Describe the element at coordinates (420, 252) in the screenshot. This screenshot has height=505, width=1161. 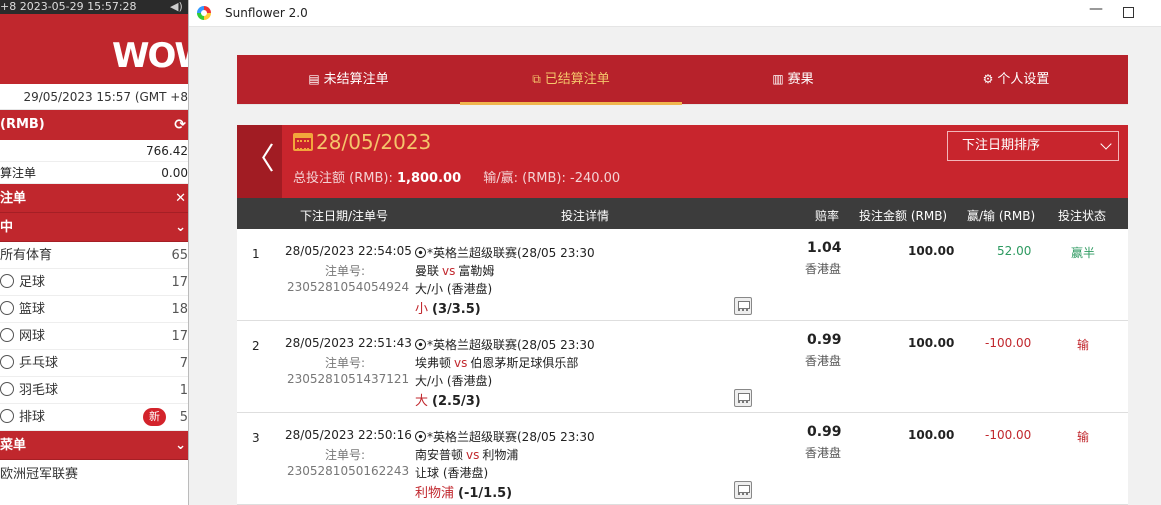
I see `soccer-icon` at that location.